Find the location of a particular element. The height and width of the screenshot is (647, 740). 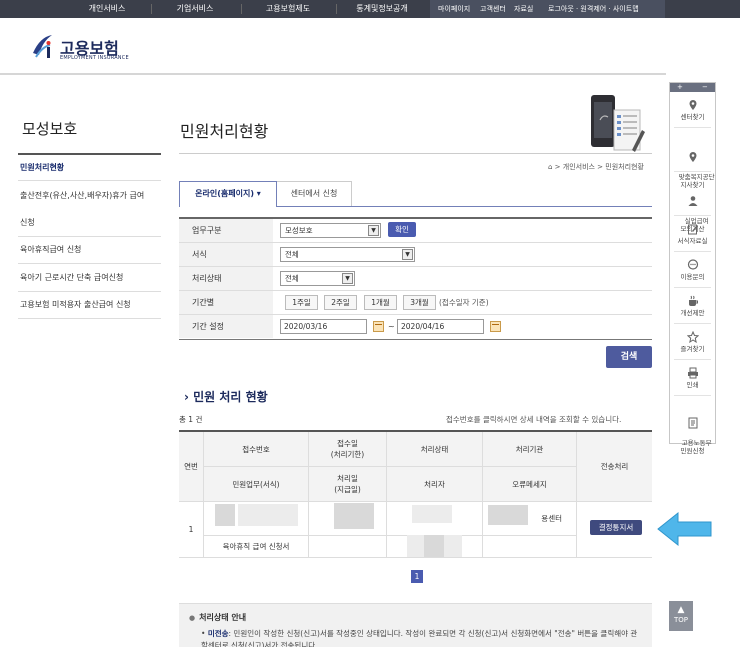

quick-center-search: 센터찾기 is located at coordinates (692, 110).